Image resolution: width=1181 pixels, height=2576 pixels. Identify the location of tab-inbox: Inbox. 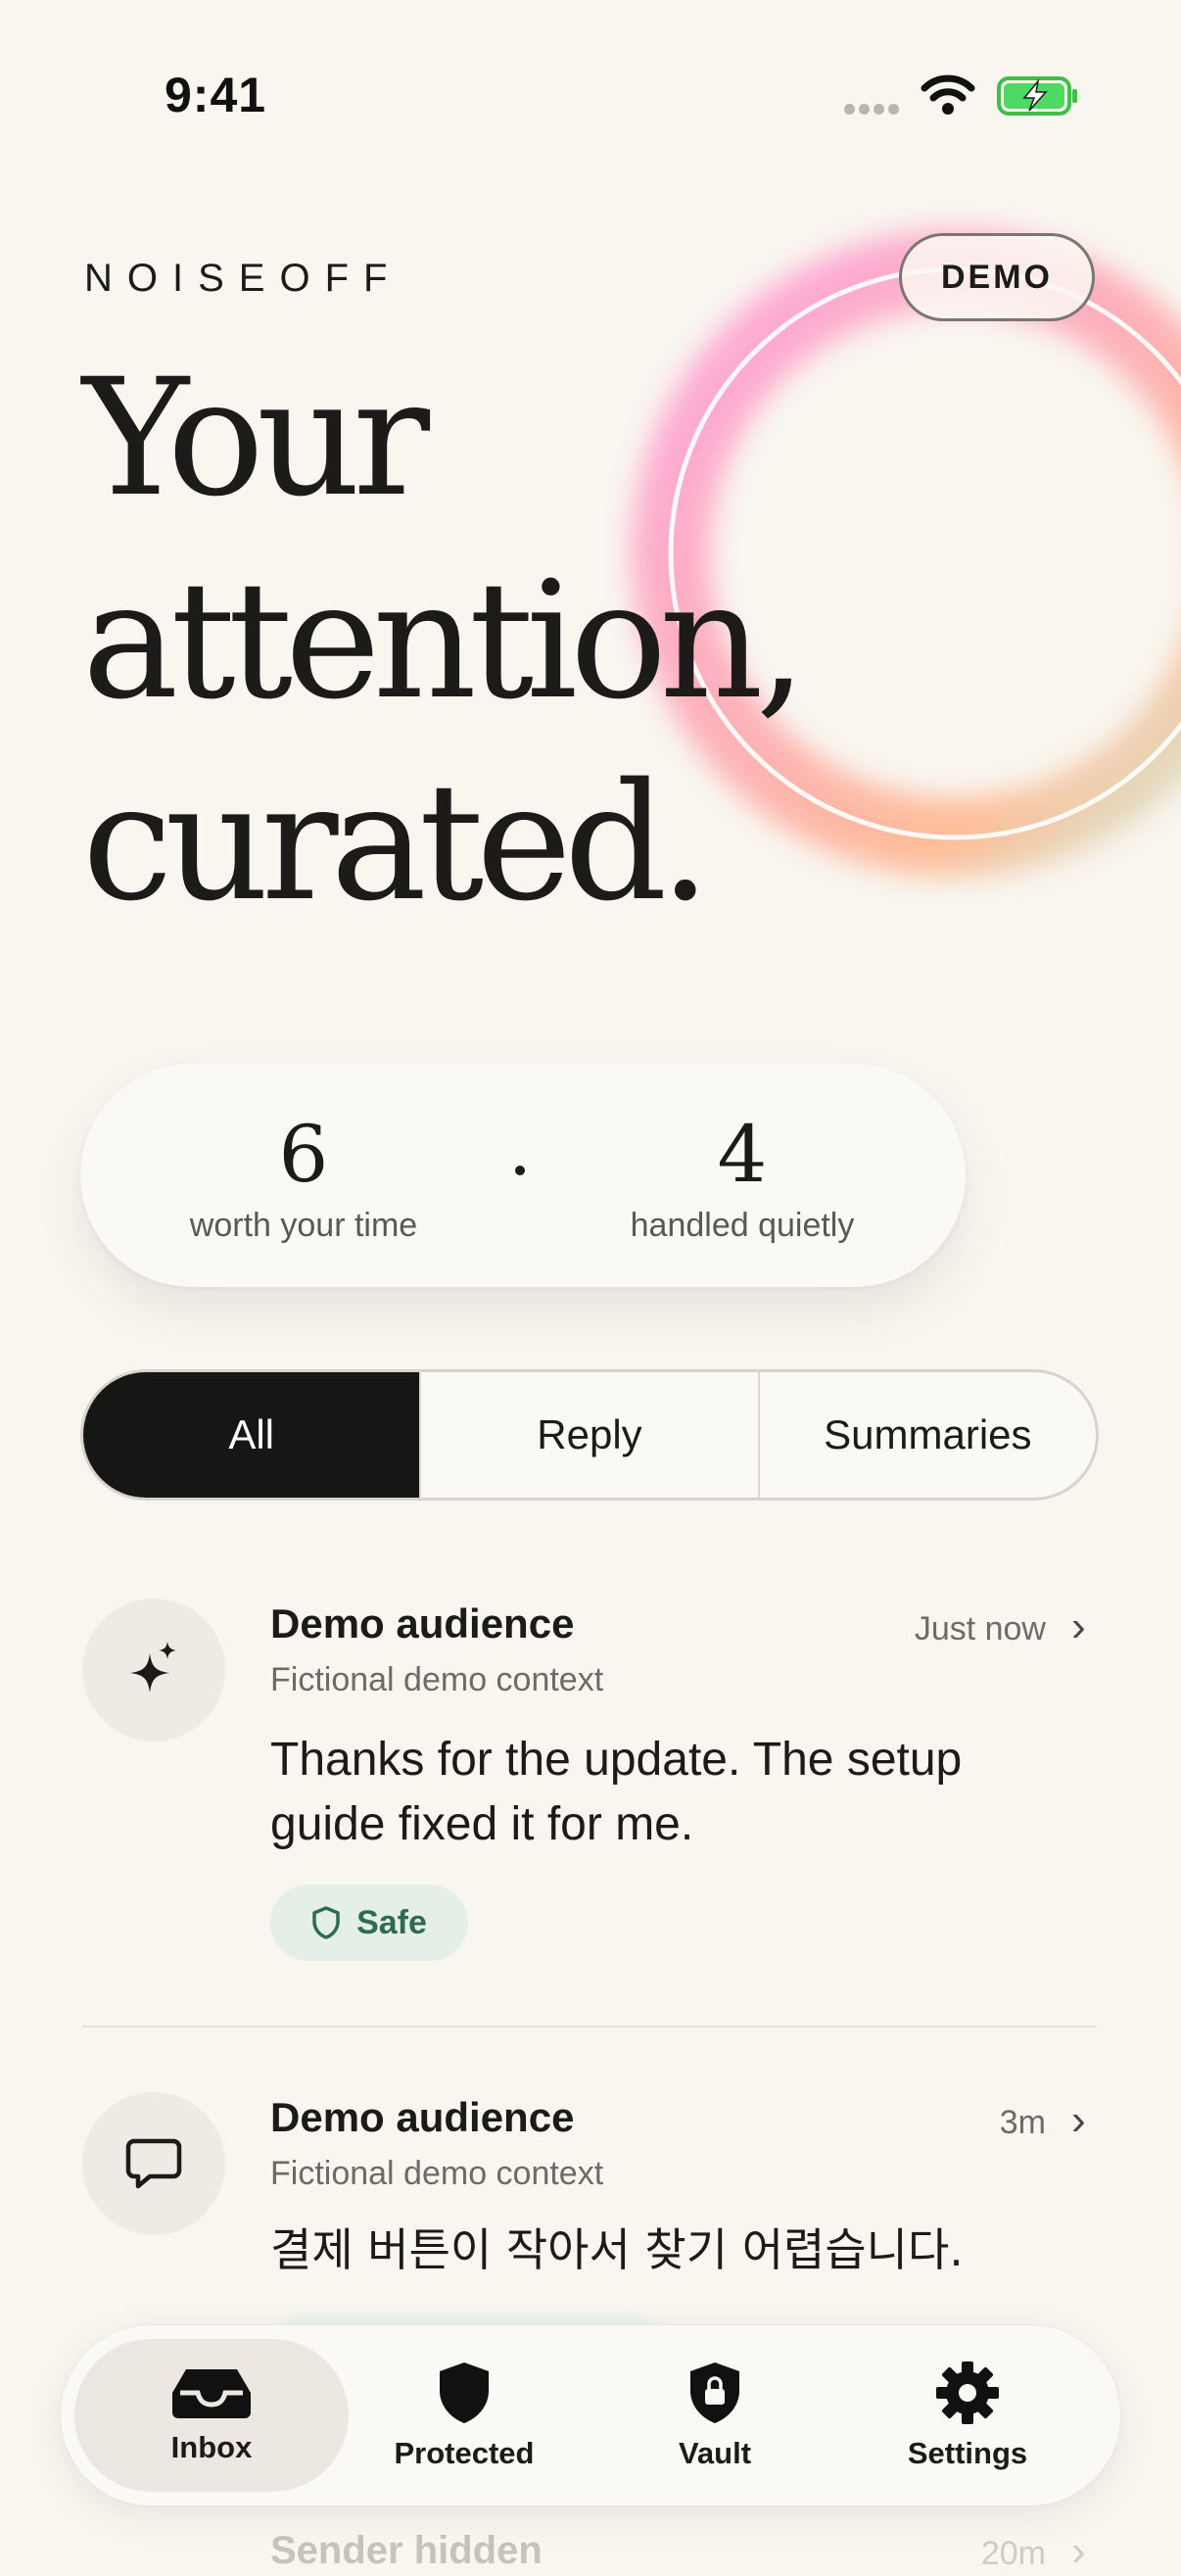
(212, 2415).